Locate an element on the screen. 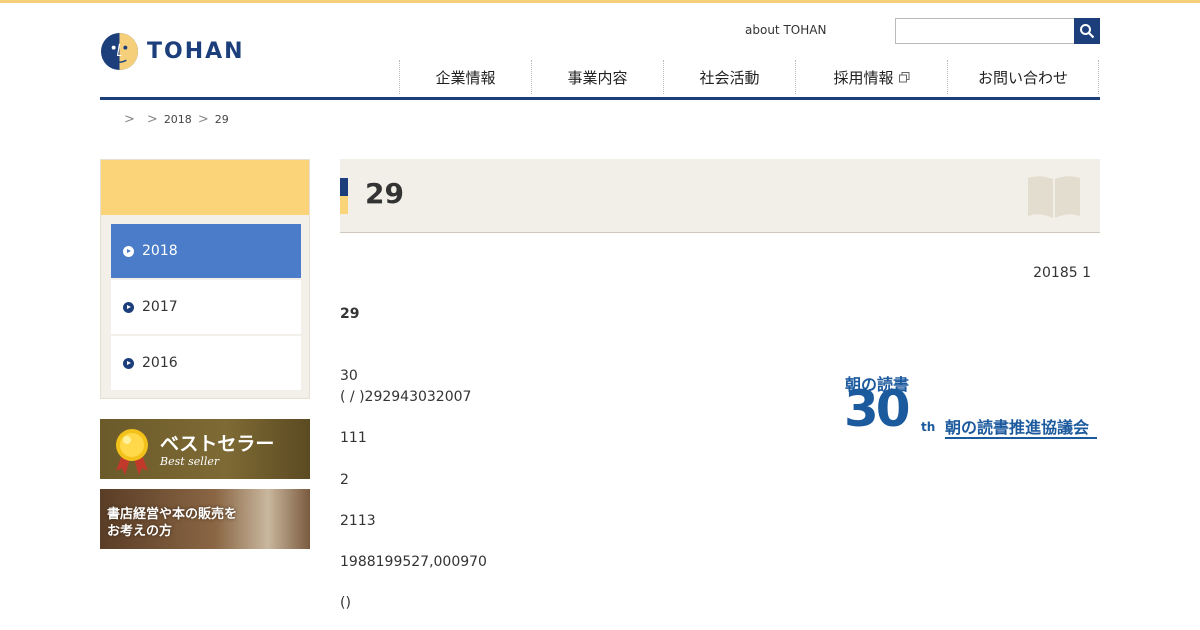 The width and height of the screenshot is (1200, 630). morning-reading-30th-logo: 朝の読書 30 th 朝の読書推進協議会 is located at coordinates (972, 406).